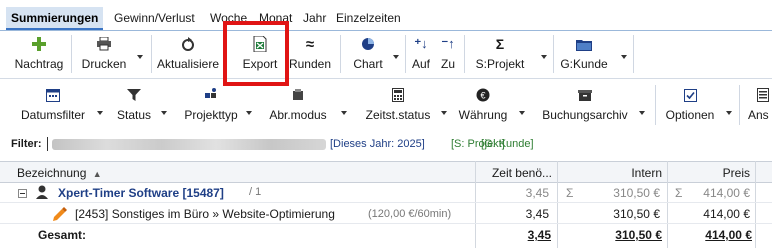 Image resolution: width=772 pixels, height=248 pixels. I want to click on abrmodus-button: Abr.modus, so click(298, 102).